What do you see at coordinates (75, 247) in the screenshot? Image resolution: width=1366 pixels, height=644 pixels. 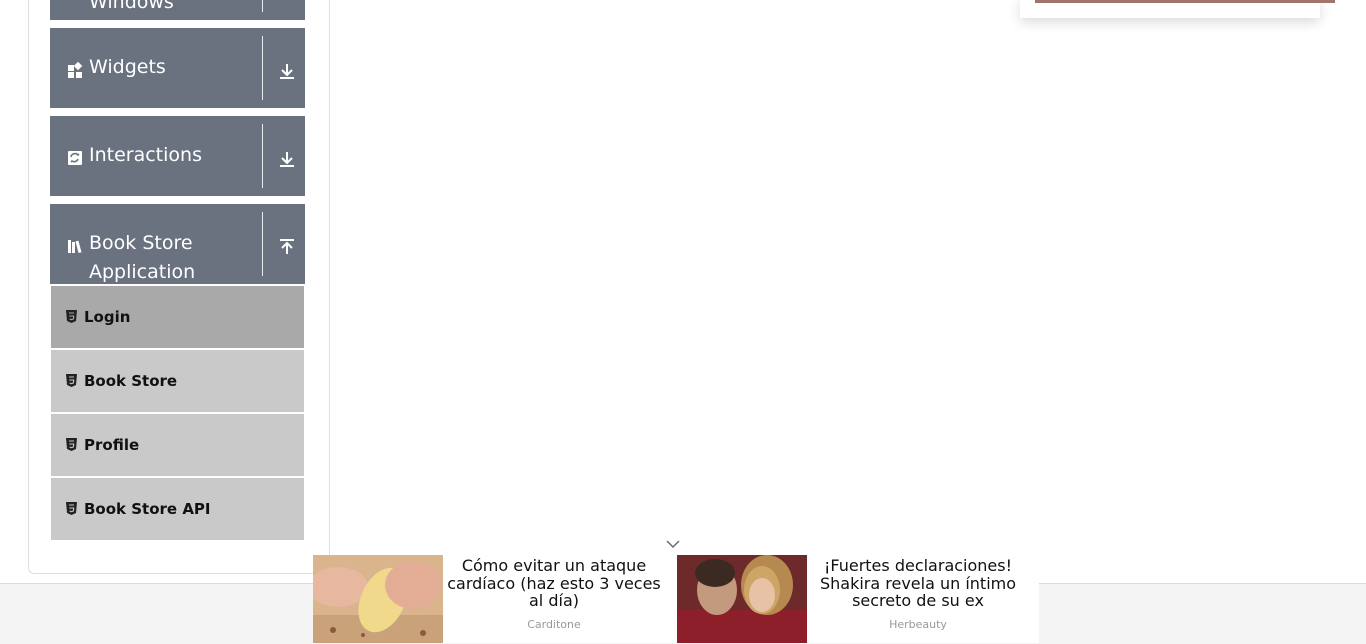 I see `book-icon` at bounding box center [75, 247].